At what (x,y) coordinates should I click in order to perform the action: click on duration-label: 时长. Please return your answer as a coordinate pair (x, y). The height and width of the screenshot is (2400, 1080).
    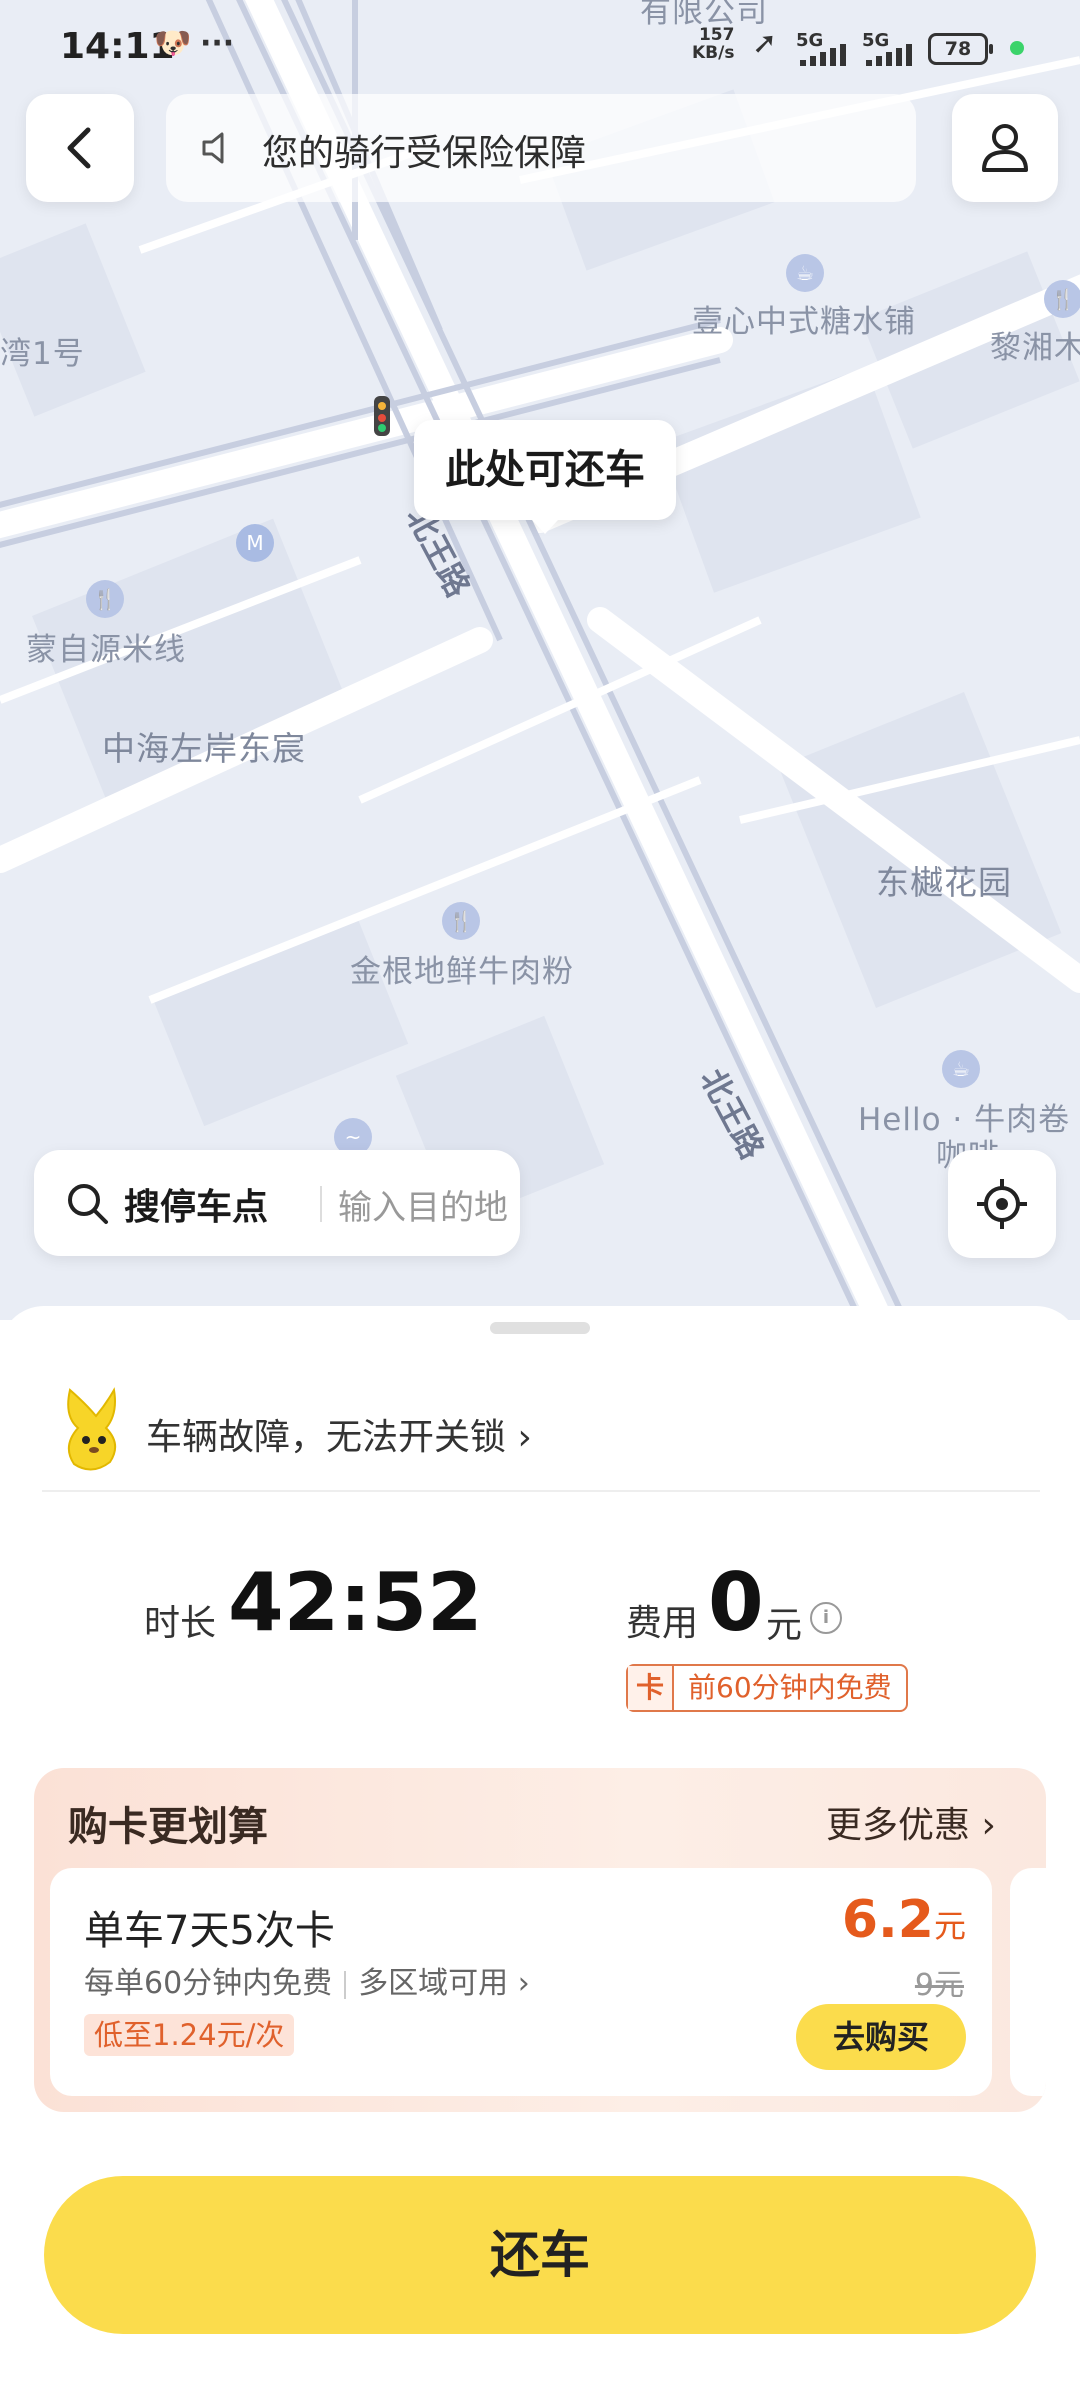
    Looking at the image, I should click on (180, 1623).